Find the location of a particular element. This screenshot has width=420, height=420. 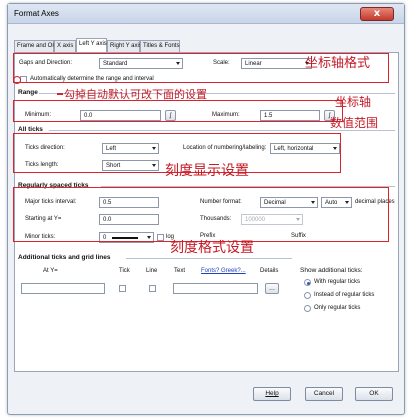

all-ticks-heading: All ticks is located at coordinates (30, 129).